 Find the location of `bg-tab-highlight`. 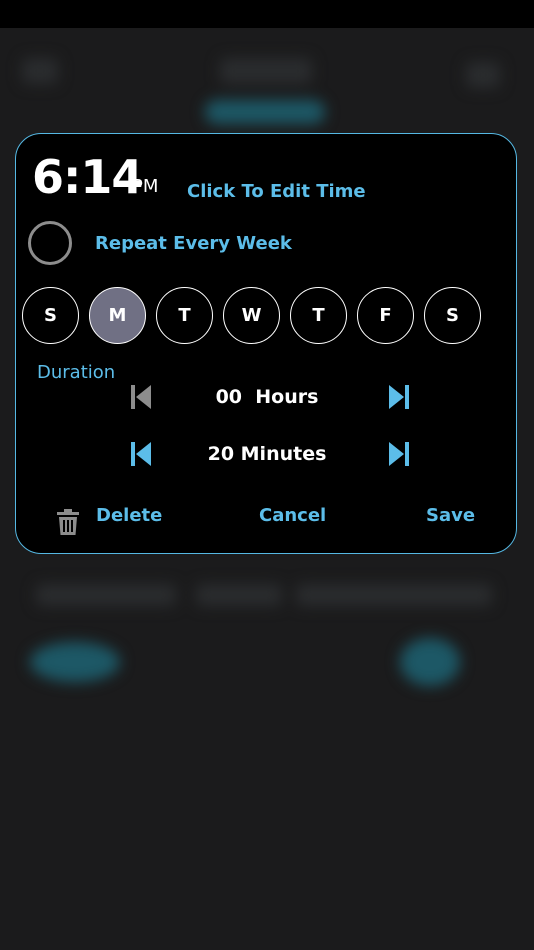

bg-tab-highlight is located at coordinates (265, 112).